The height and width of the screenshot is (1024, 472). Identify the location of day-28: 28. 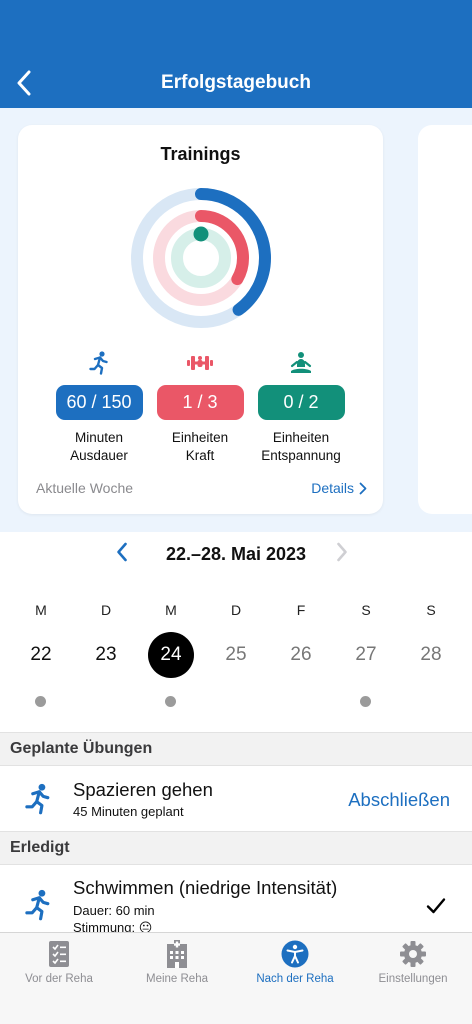
(431, 655).